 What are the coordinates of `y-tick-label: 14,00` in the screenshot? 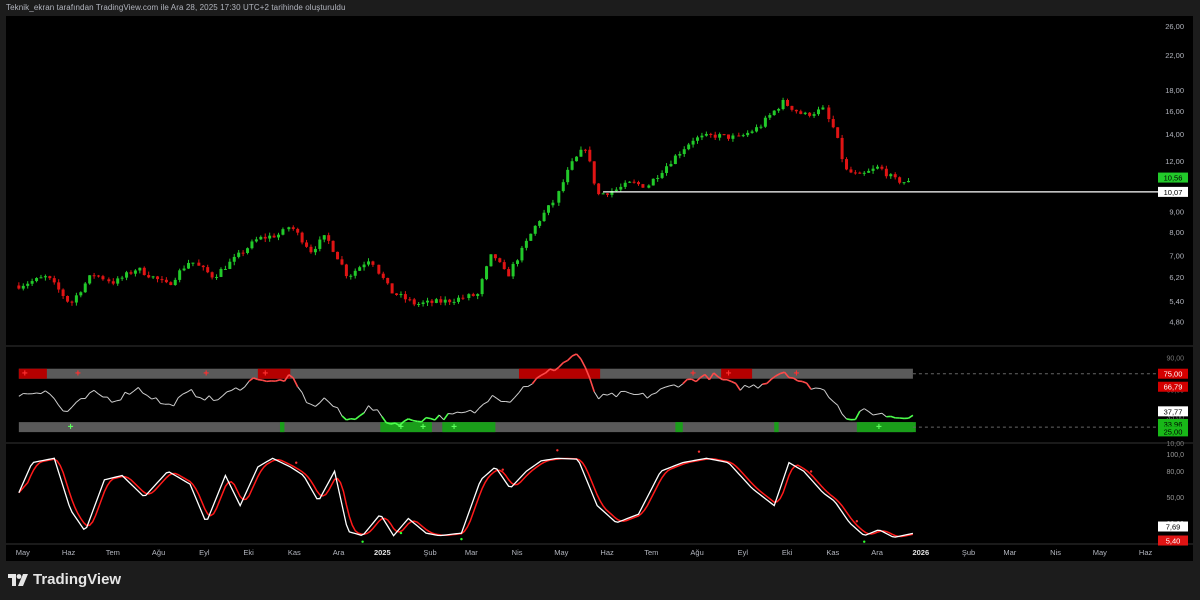 It's located at (1174, 134).